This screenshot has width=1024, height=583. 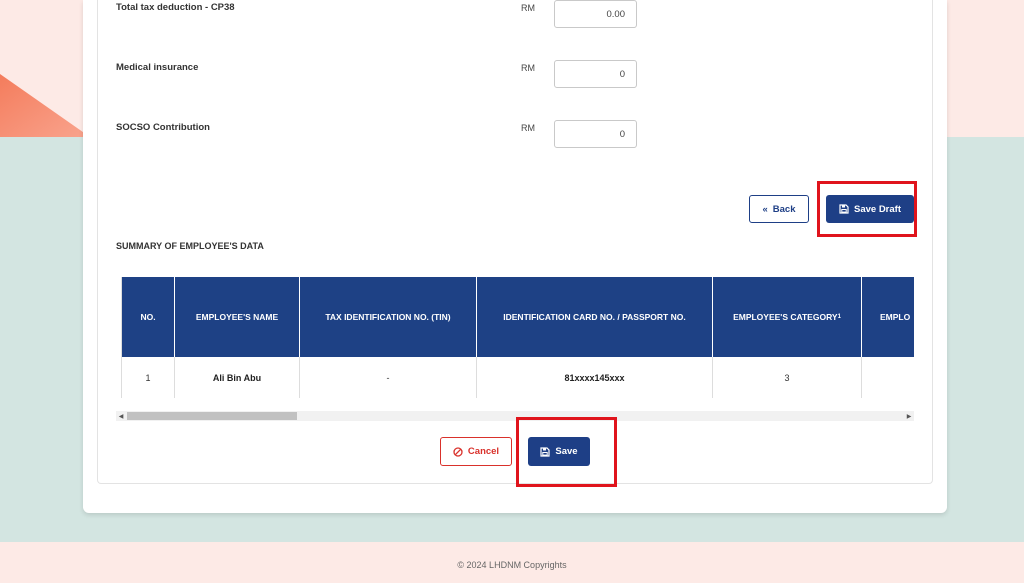 What do you see at coordinates (784, 209) in the screenshot?
I see `back-button-label: Back` at bounding box center [784, 209].